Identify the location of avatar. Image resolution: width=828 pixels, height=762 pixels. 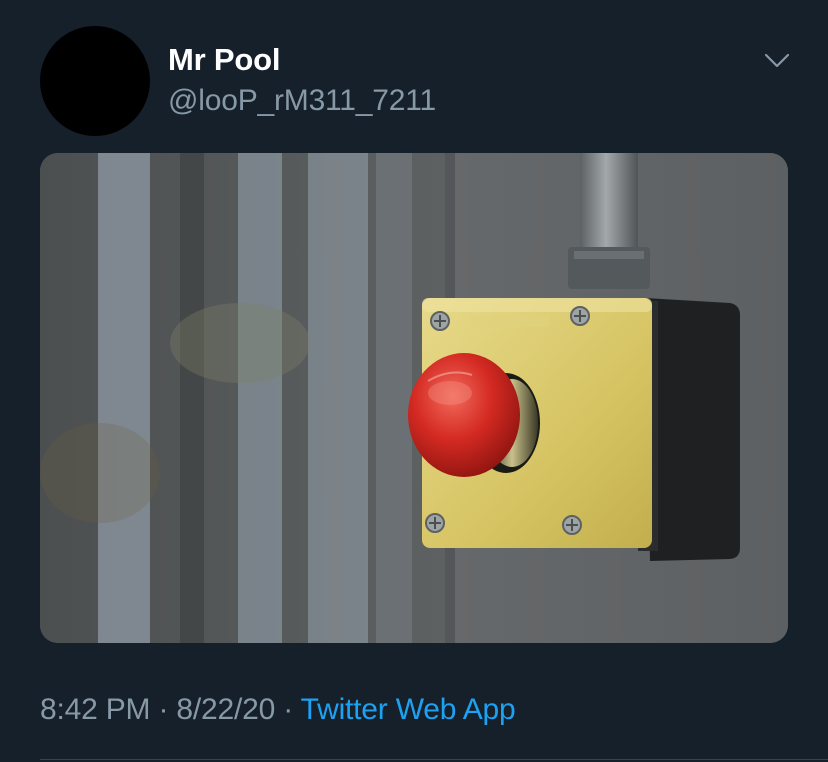
(95, 81).